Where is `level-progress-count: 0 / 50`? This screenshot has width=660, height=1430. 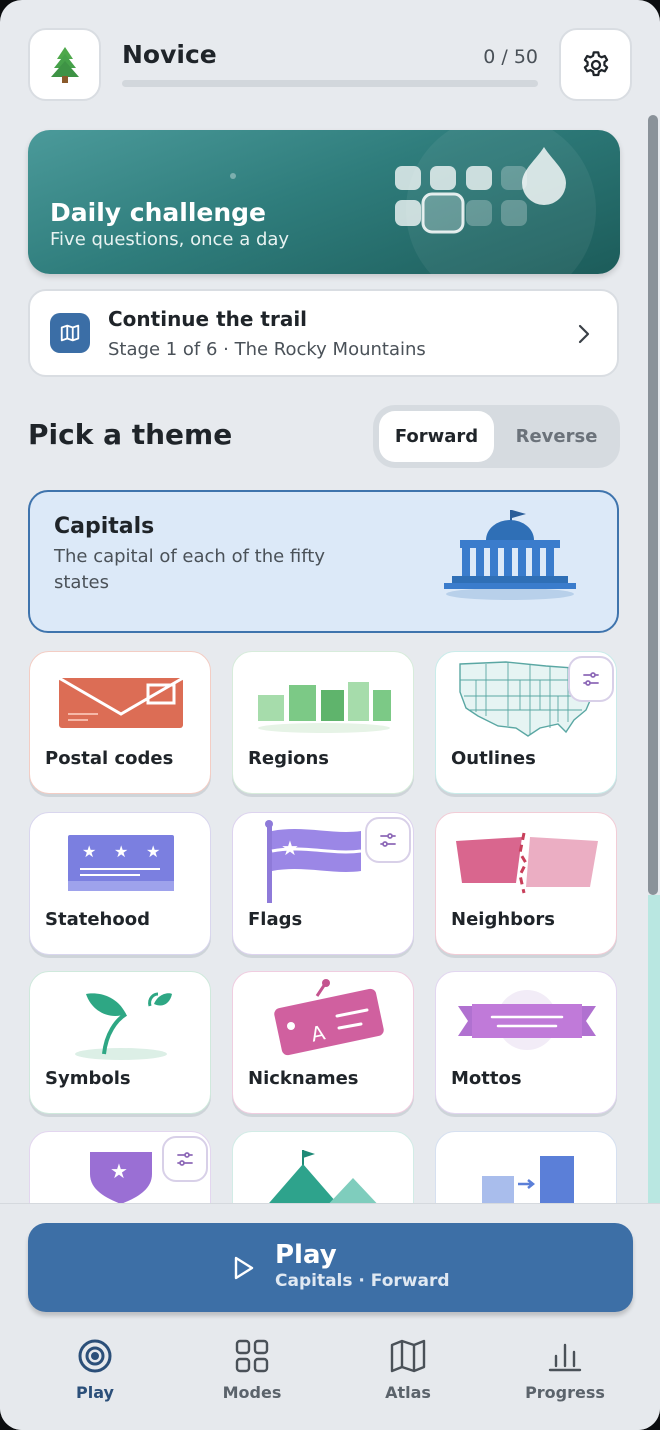
level-progress-count: 0 / 50 is located at coordinates (510, 57).